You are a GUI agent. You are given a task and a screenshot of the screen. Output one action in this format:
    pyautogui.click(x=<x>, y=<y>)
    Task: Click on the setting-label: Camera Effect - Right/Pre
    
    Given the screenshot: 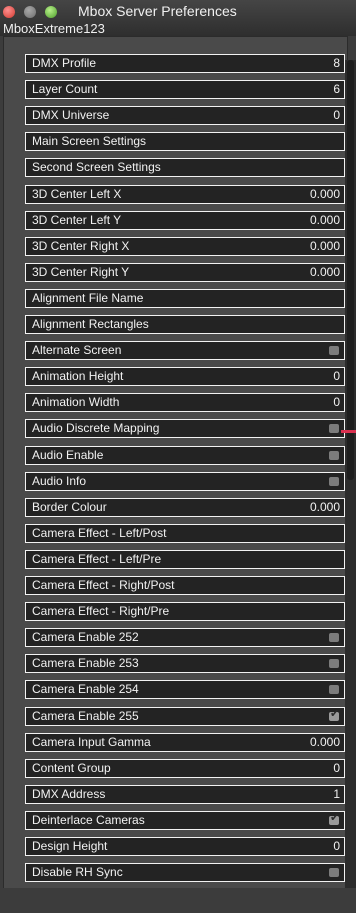 What is the action you would take?
    pyautogui.click(x=101, y=611)
    